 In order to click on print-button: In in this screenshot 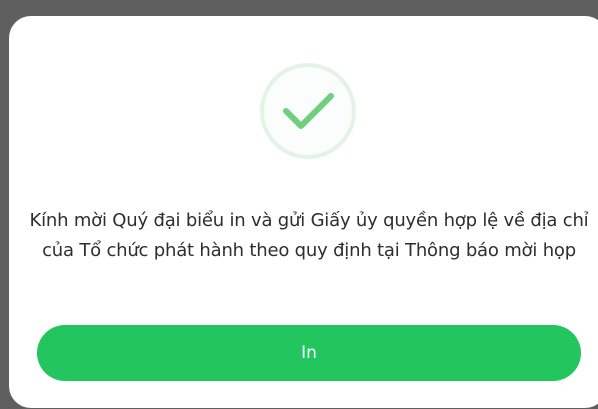, I will do `click(309, 353)`.